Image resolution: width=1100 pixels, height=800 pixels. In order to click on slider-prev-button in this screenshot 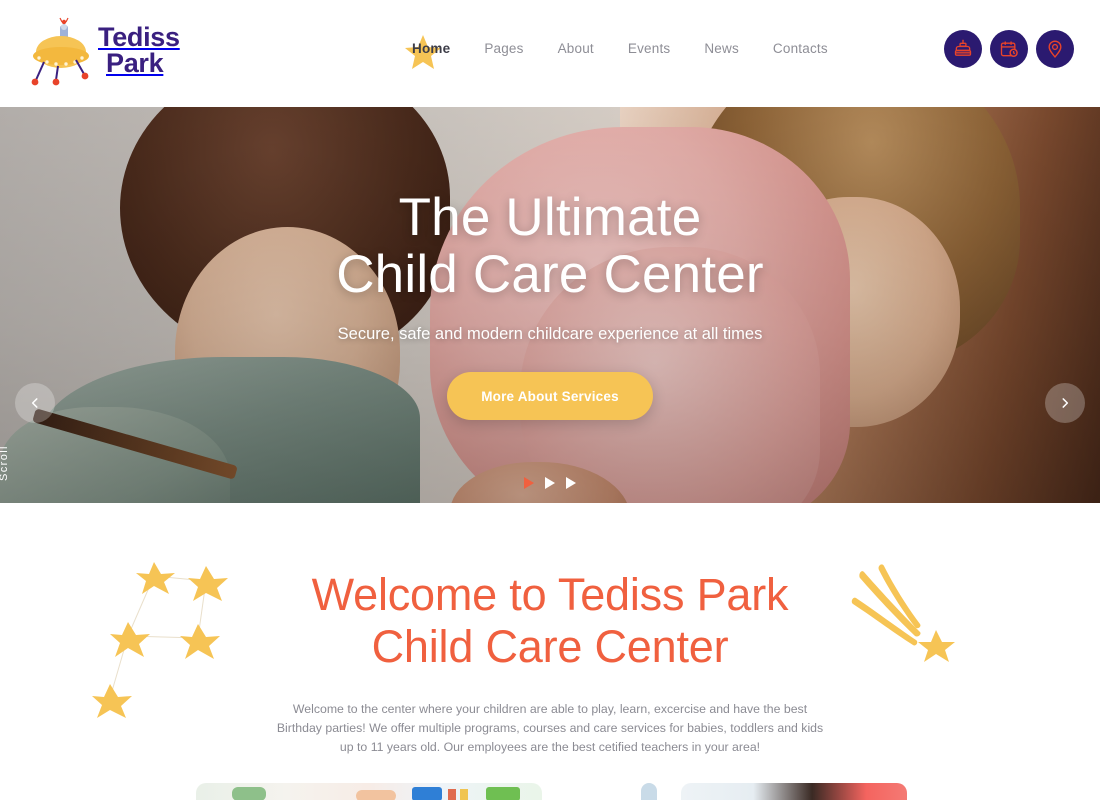, I will do `click(35, 403)`.